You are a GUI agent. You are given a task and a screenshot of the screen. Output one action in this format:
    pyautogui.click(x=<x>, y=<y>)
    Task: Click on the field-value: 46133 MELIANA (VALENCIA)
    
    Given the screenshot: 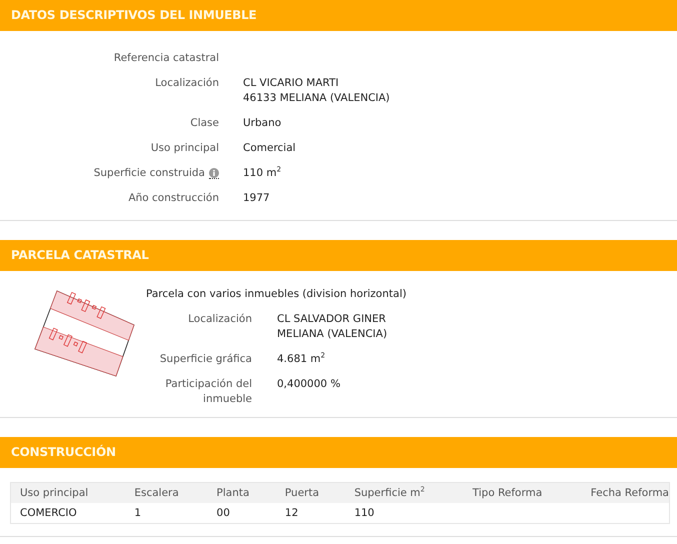 What is the action you would take?
    pyautogui.click(x=317, y=98)
    